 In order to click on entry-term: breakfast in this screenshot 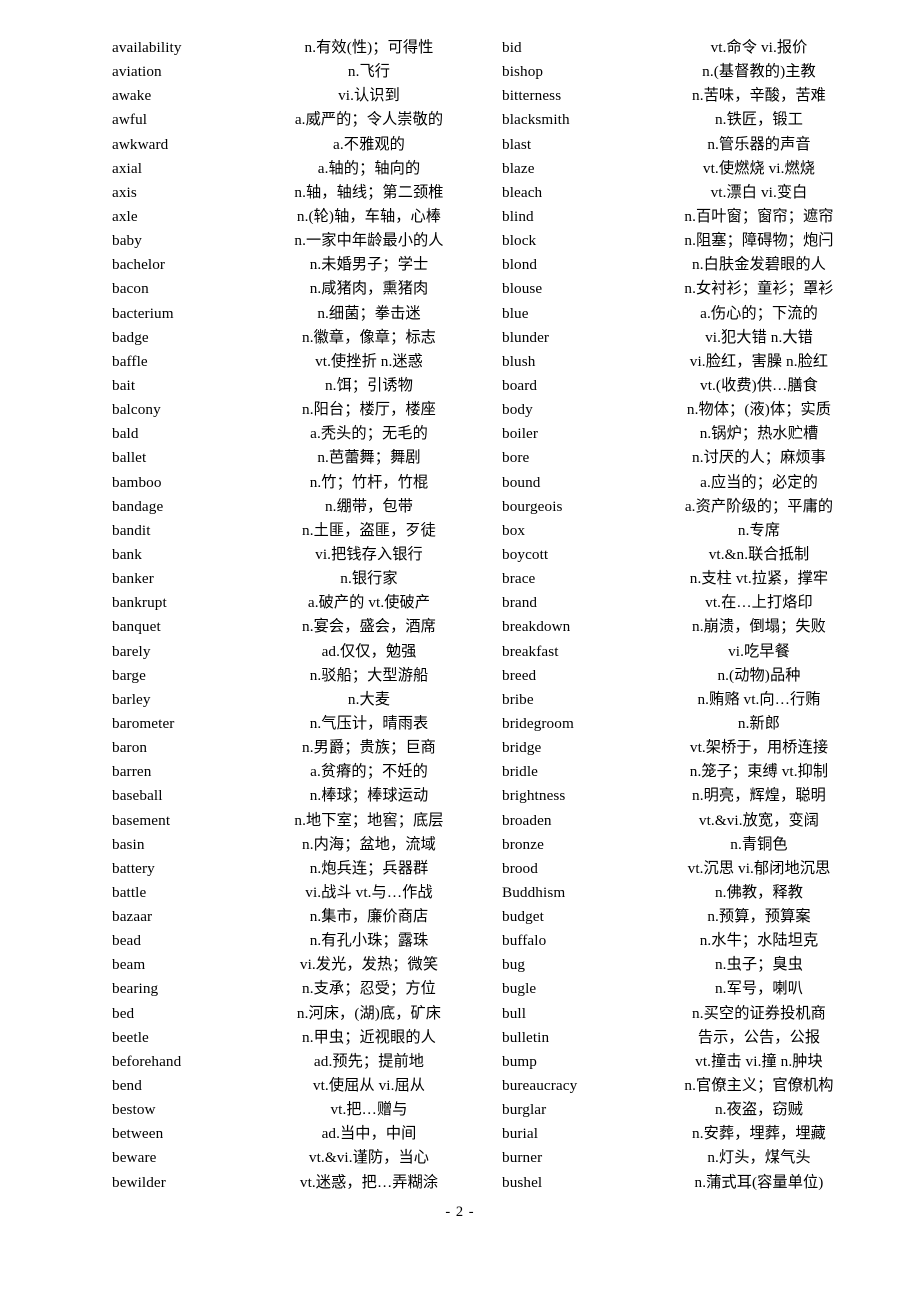, I will do `click(530, 651)`.